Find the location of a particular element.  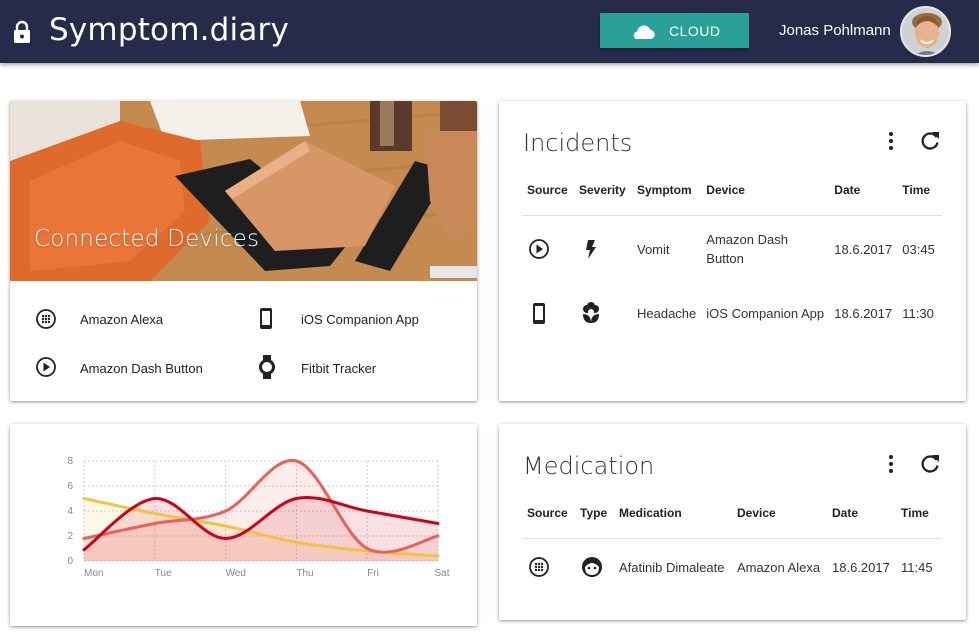

x-tick-label: Tue is located at coordinates (163, 573).